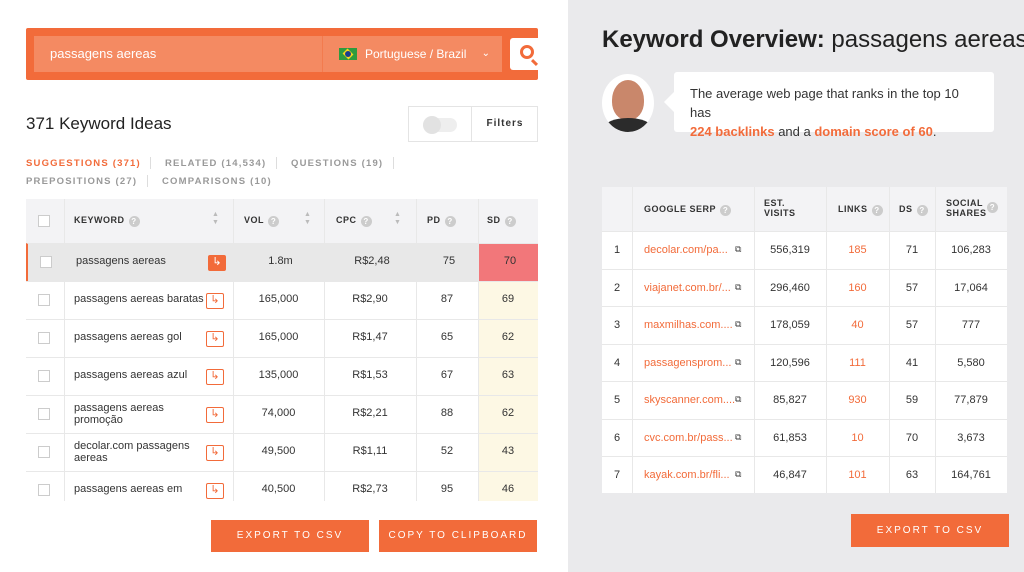 Image resolution: width=1024 pixels, height=572 pixels. I want to click on tab-questions: QUESTIONS (19), so click(337, 163).